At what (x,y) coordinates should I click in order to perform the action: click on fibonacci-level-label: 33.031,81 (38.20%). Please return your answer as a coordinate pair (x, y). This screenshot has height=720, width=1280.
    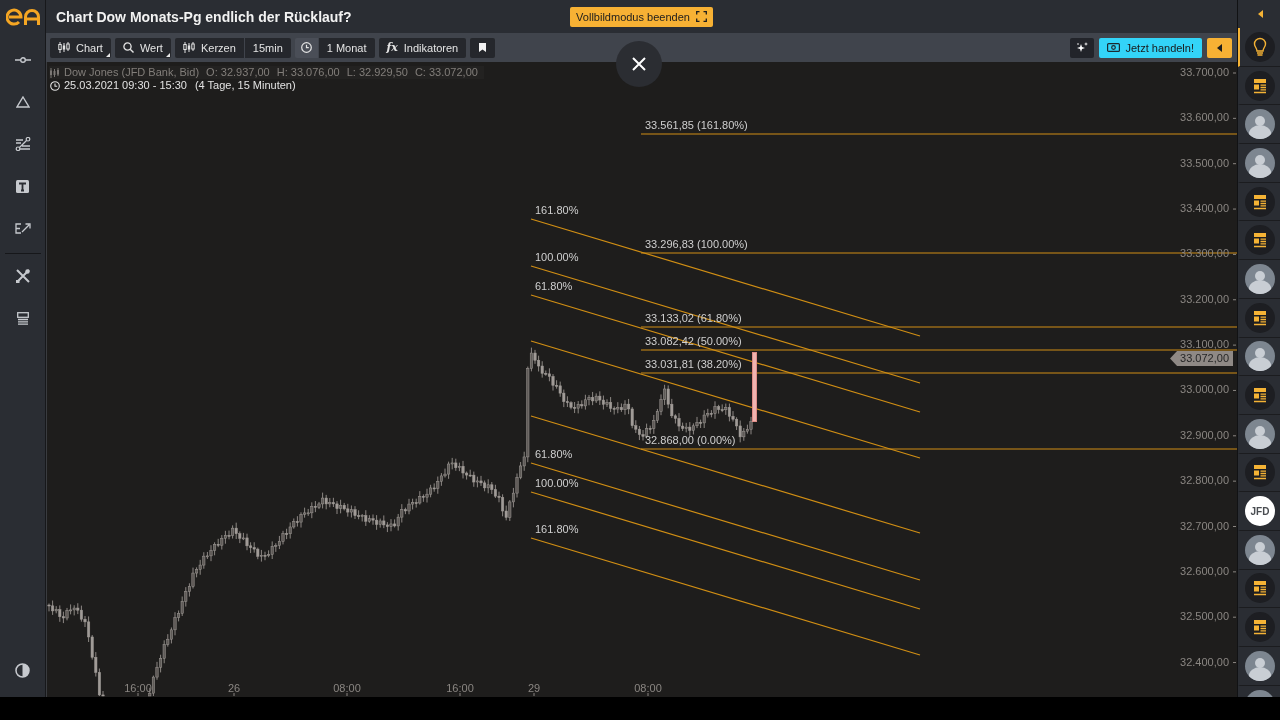
    Looking at the image, I should click on (693, 364).